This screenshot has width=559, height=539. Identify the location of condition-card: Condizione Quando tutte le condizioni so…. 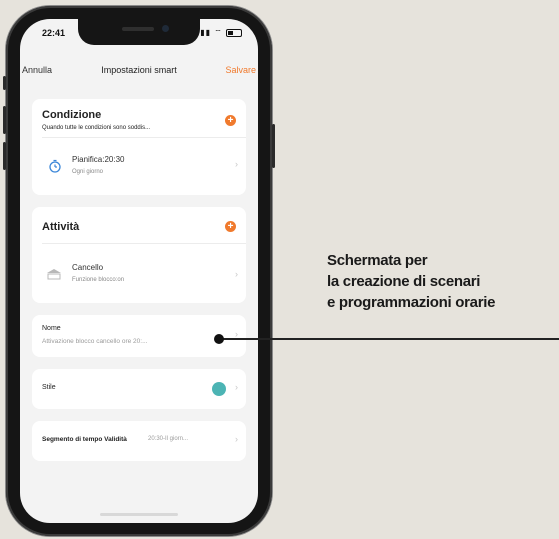
(139, 147).